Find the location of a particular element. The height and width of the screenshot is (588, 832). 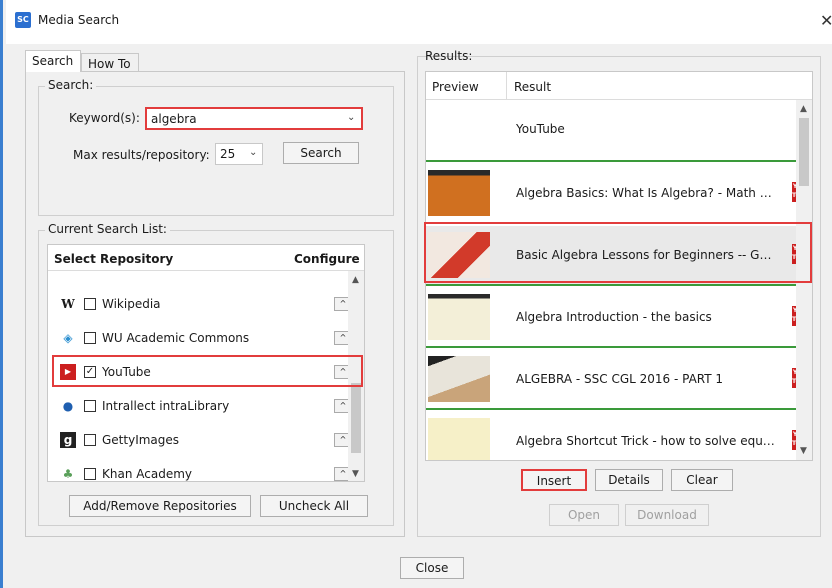

results-group-header: YouTube is located at coordinates (619, 131).